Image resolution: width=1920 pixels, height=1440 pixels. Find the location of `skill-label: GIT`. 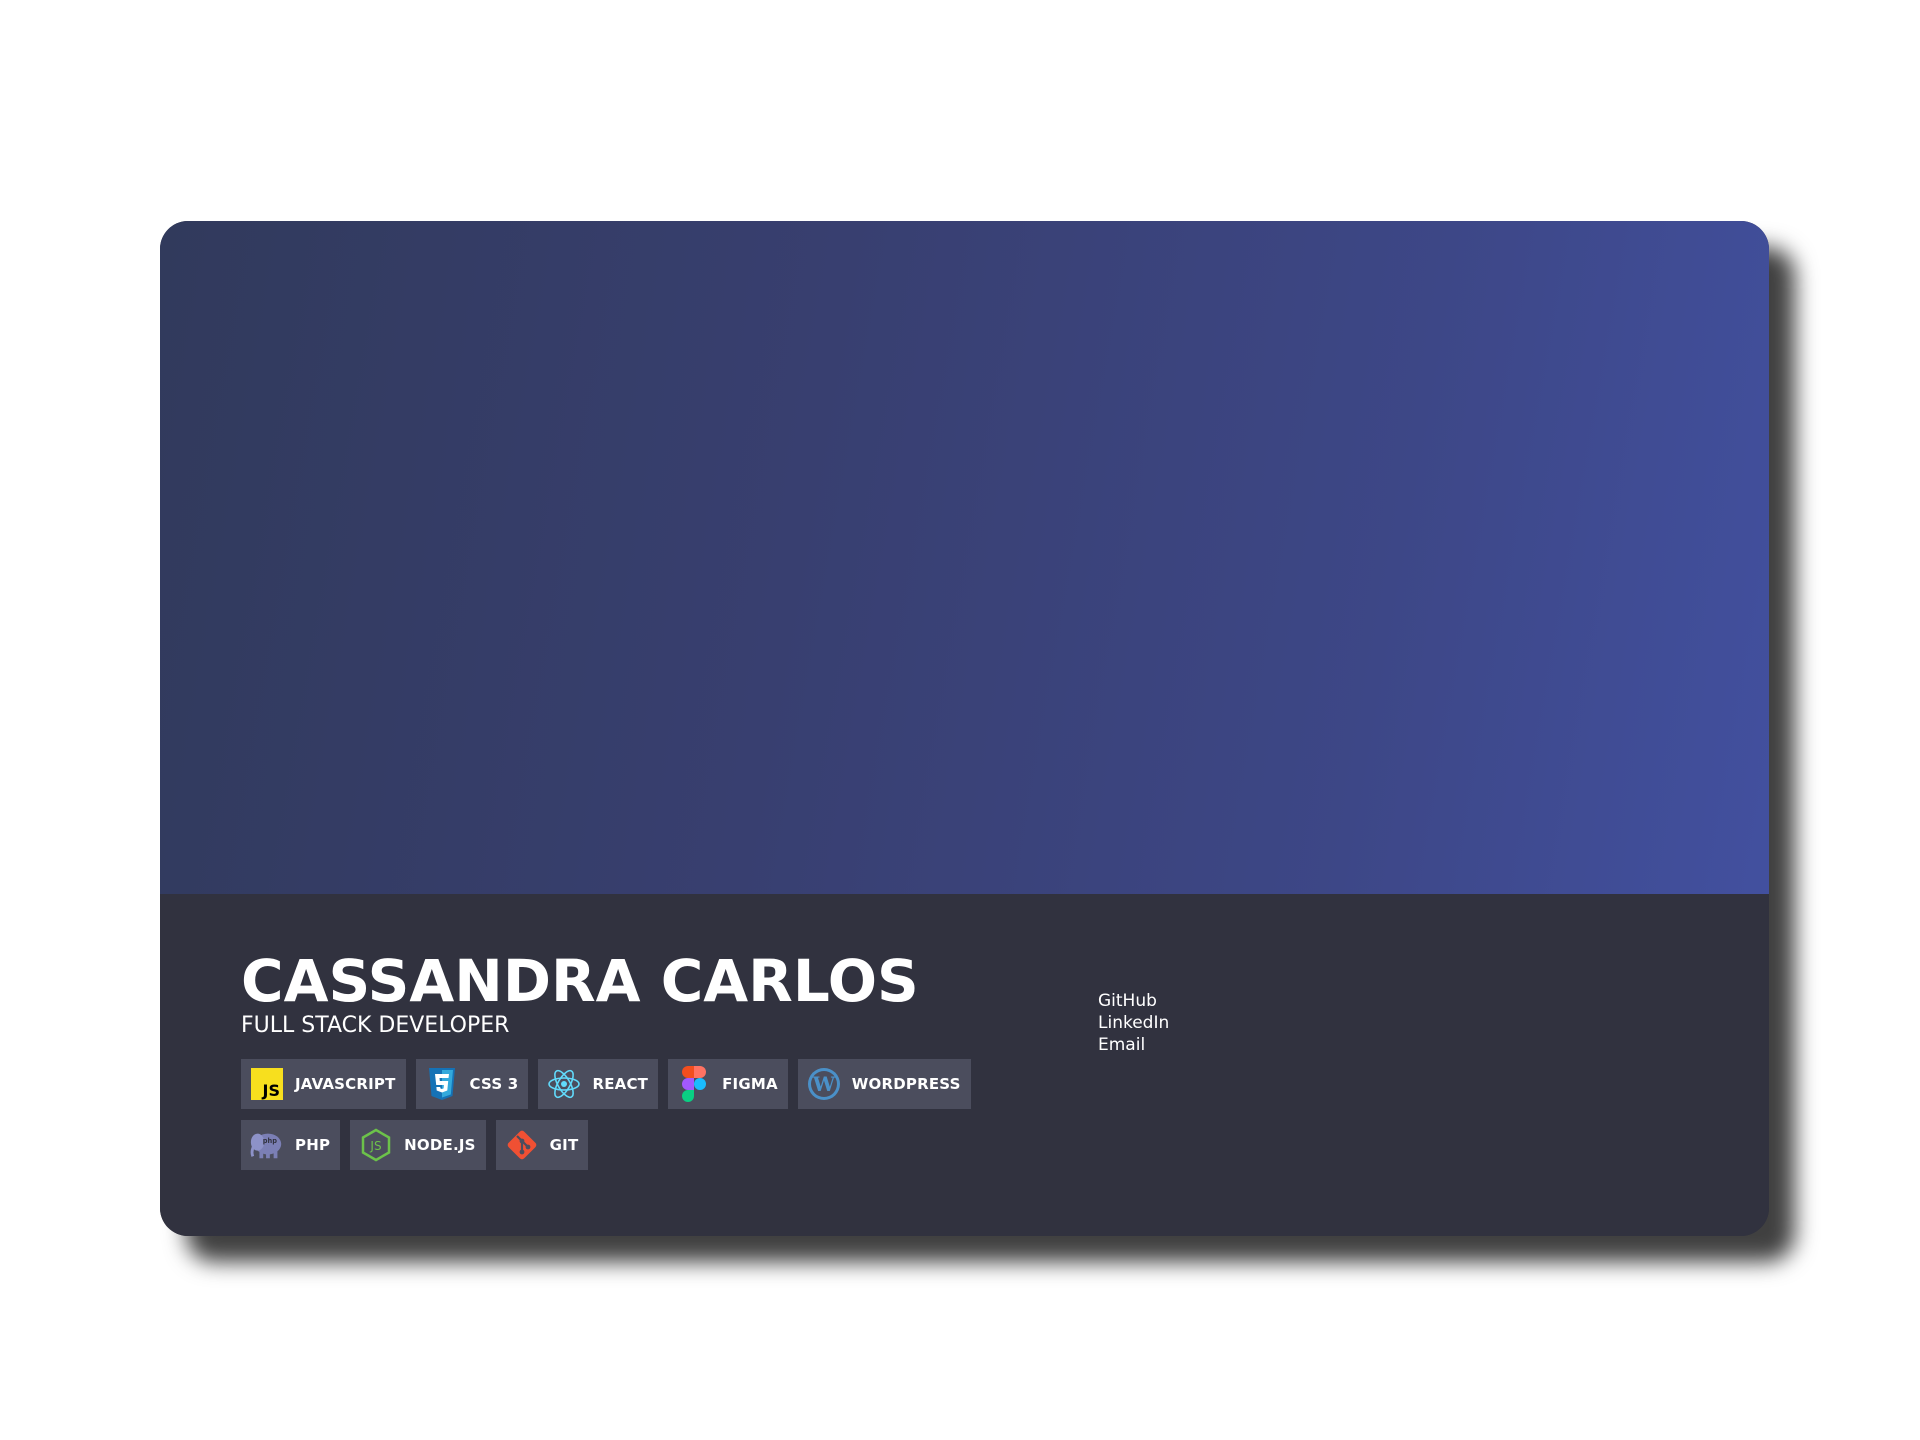

skill-label: GIT is located at coordinates (564, 1145).